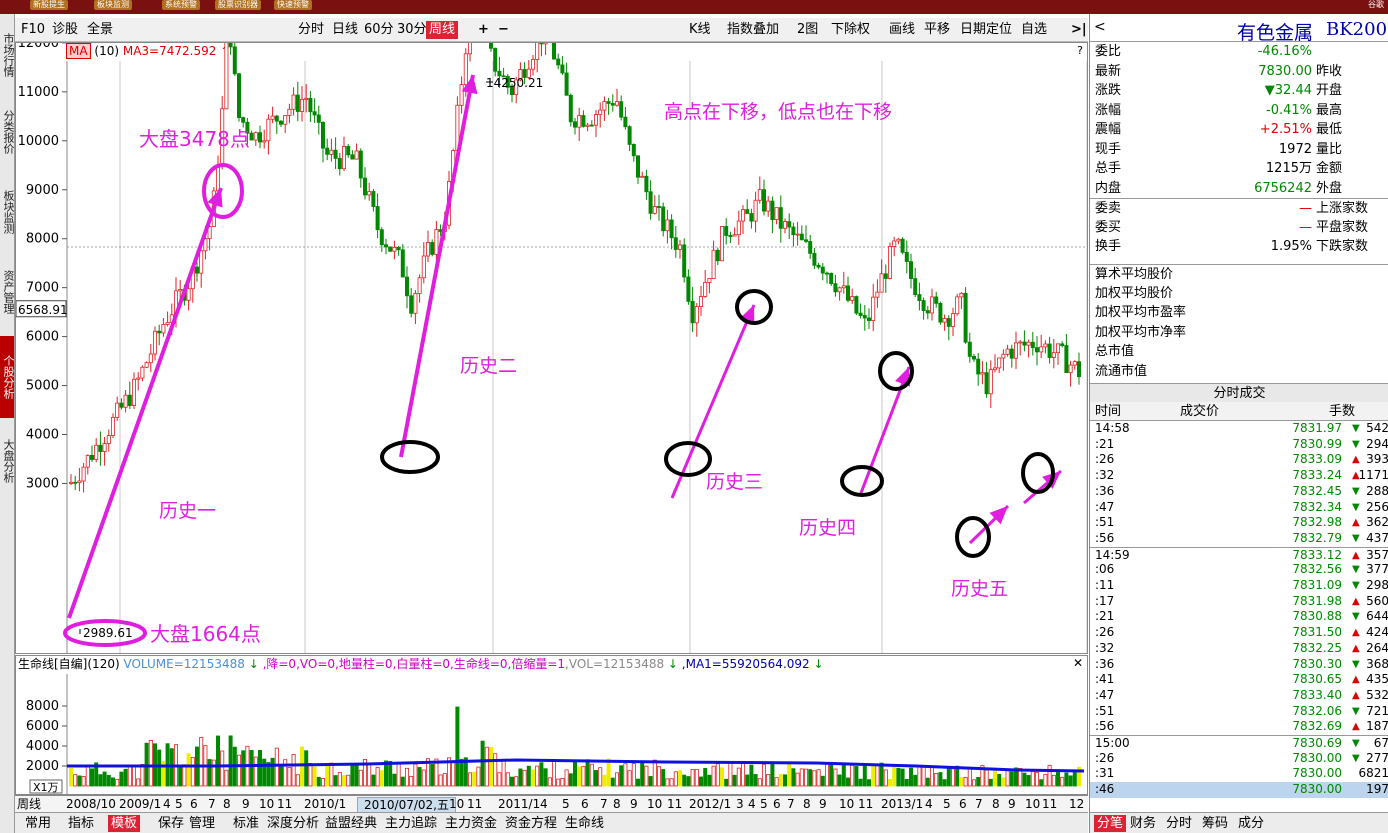  I want to click on leftnav-item-5: 大盘分析, so click(7, 461).